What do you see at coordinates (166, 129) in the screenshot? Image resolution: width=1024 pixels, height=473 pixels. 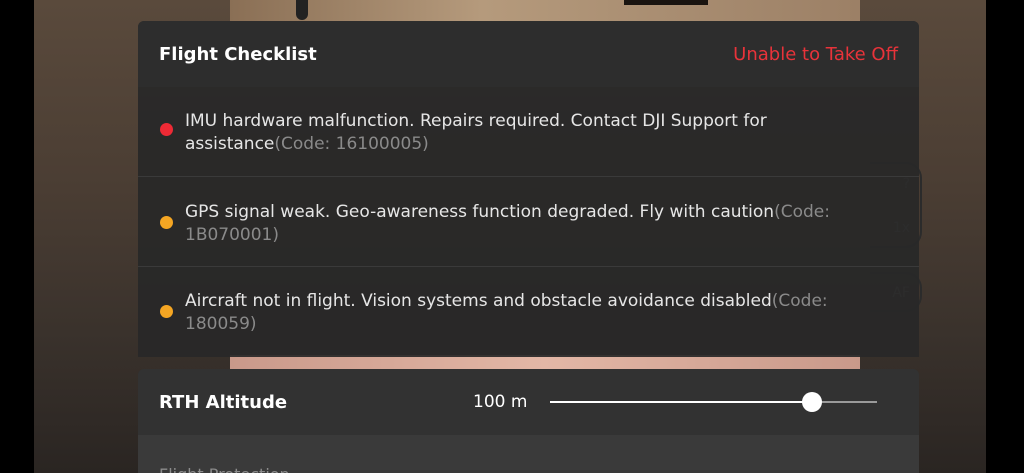 I see `error-status-dot-icon` at bounding box center [166, 129].